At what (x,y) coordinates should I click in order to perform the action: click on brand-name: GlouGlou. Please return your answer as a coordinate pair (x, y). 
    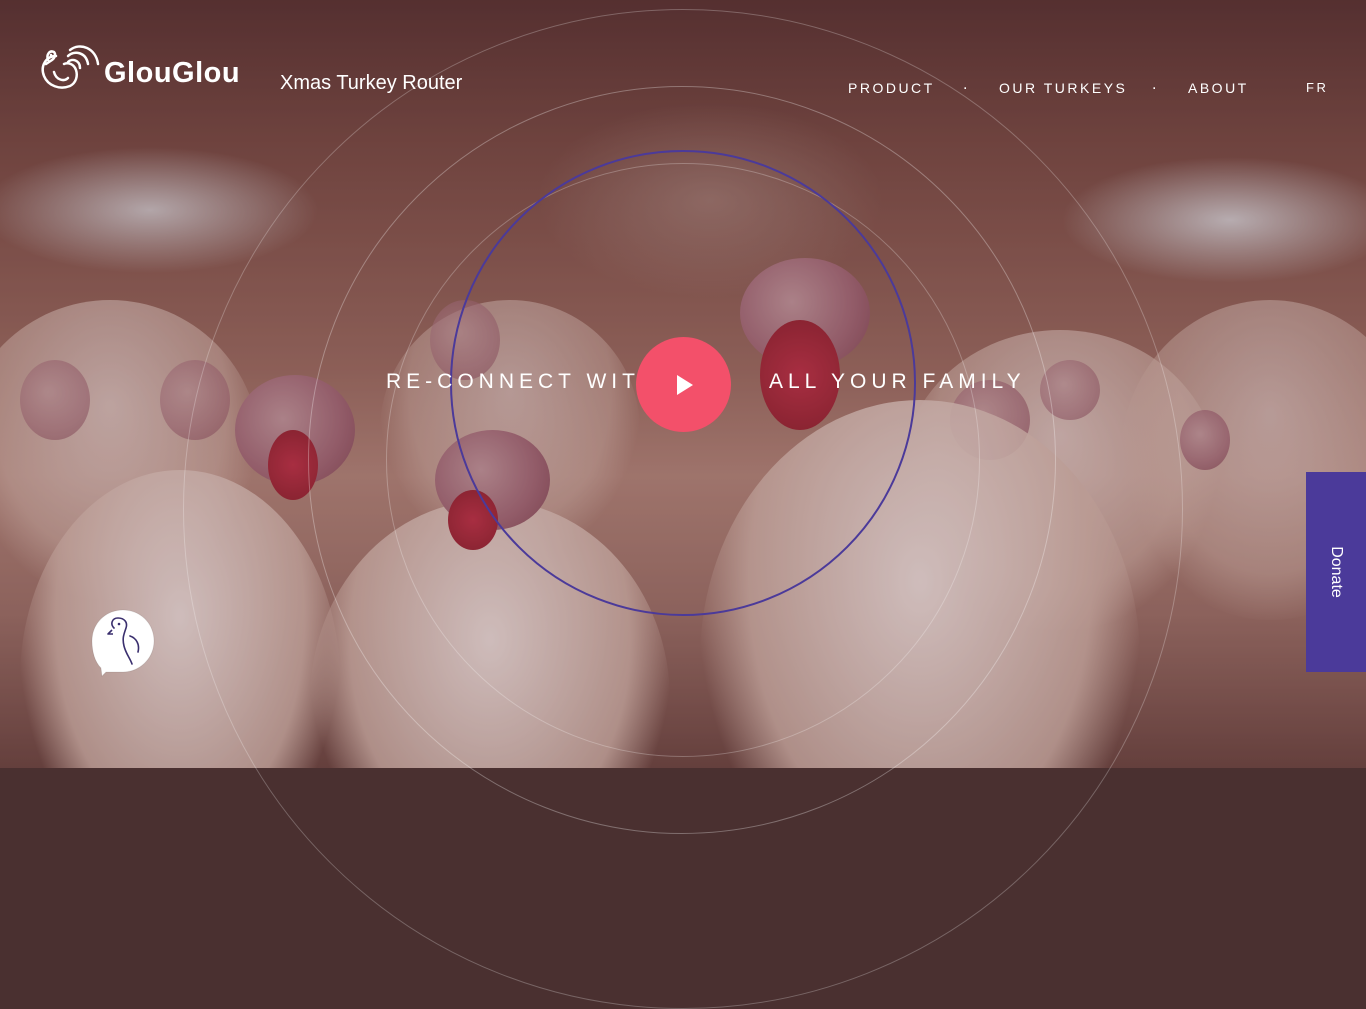
    Looking at the image, I should click on (172, 72).